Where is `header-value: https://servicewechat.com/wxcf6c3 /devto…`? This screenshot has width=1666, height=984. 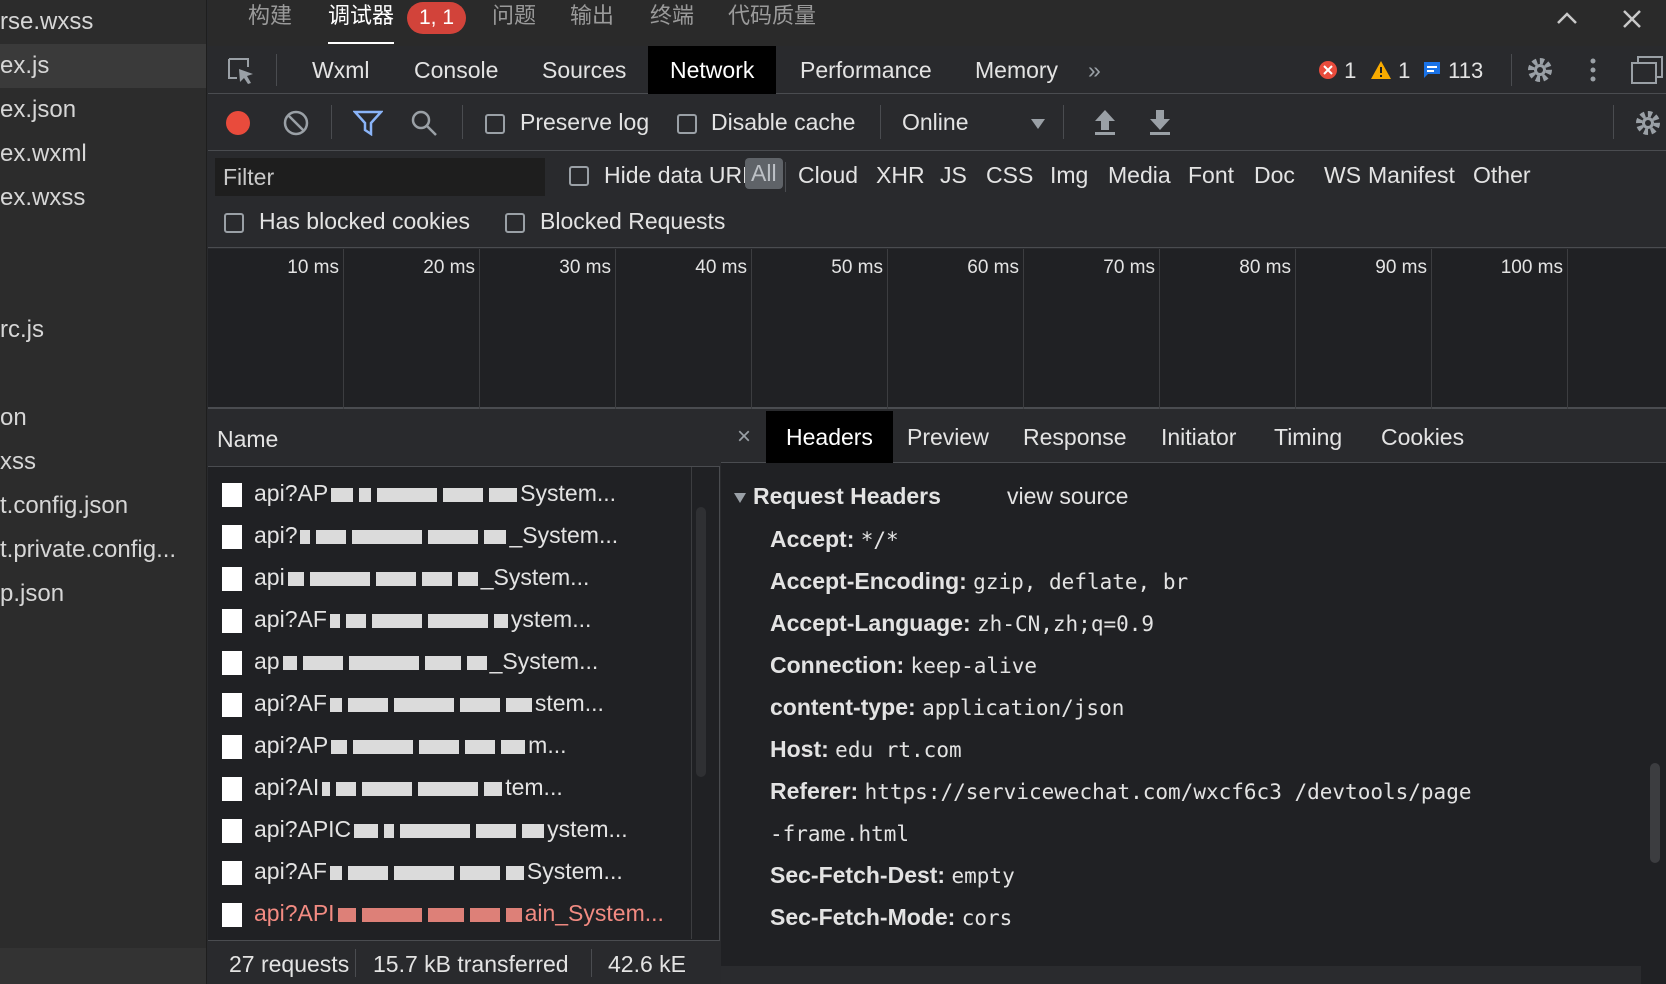
header-value: https://servicewechat.com/wxcf6c3 /devto… is located at coordinates (1168, 792).